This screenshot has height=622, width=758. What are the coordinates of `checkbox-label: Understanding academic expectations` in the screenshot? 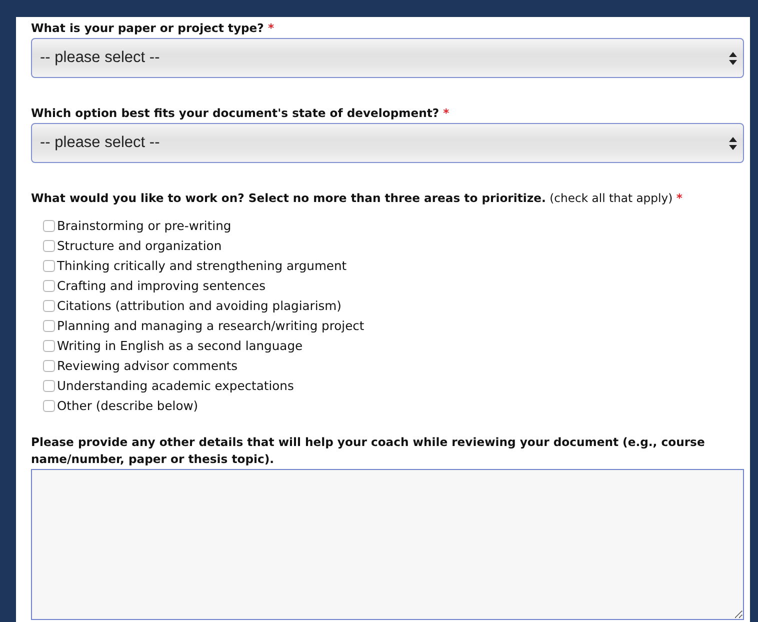 It's located at (175, 386).